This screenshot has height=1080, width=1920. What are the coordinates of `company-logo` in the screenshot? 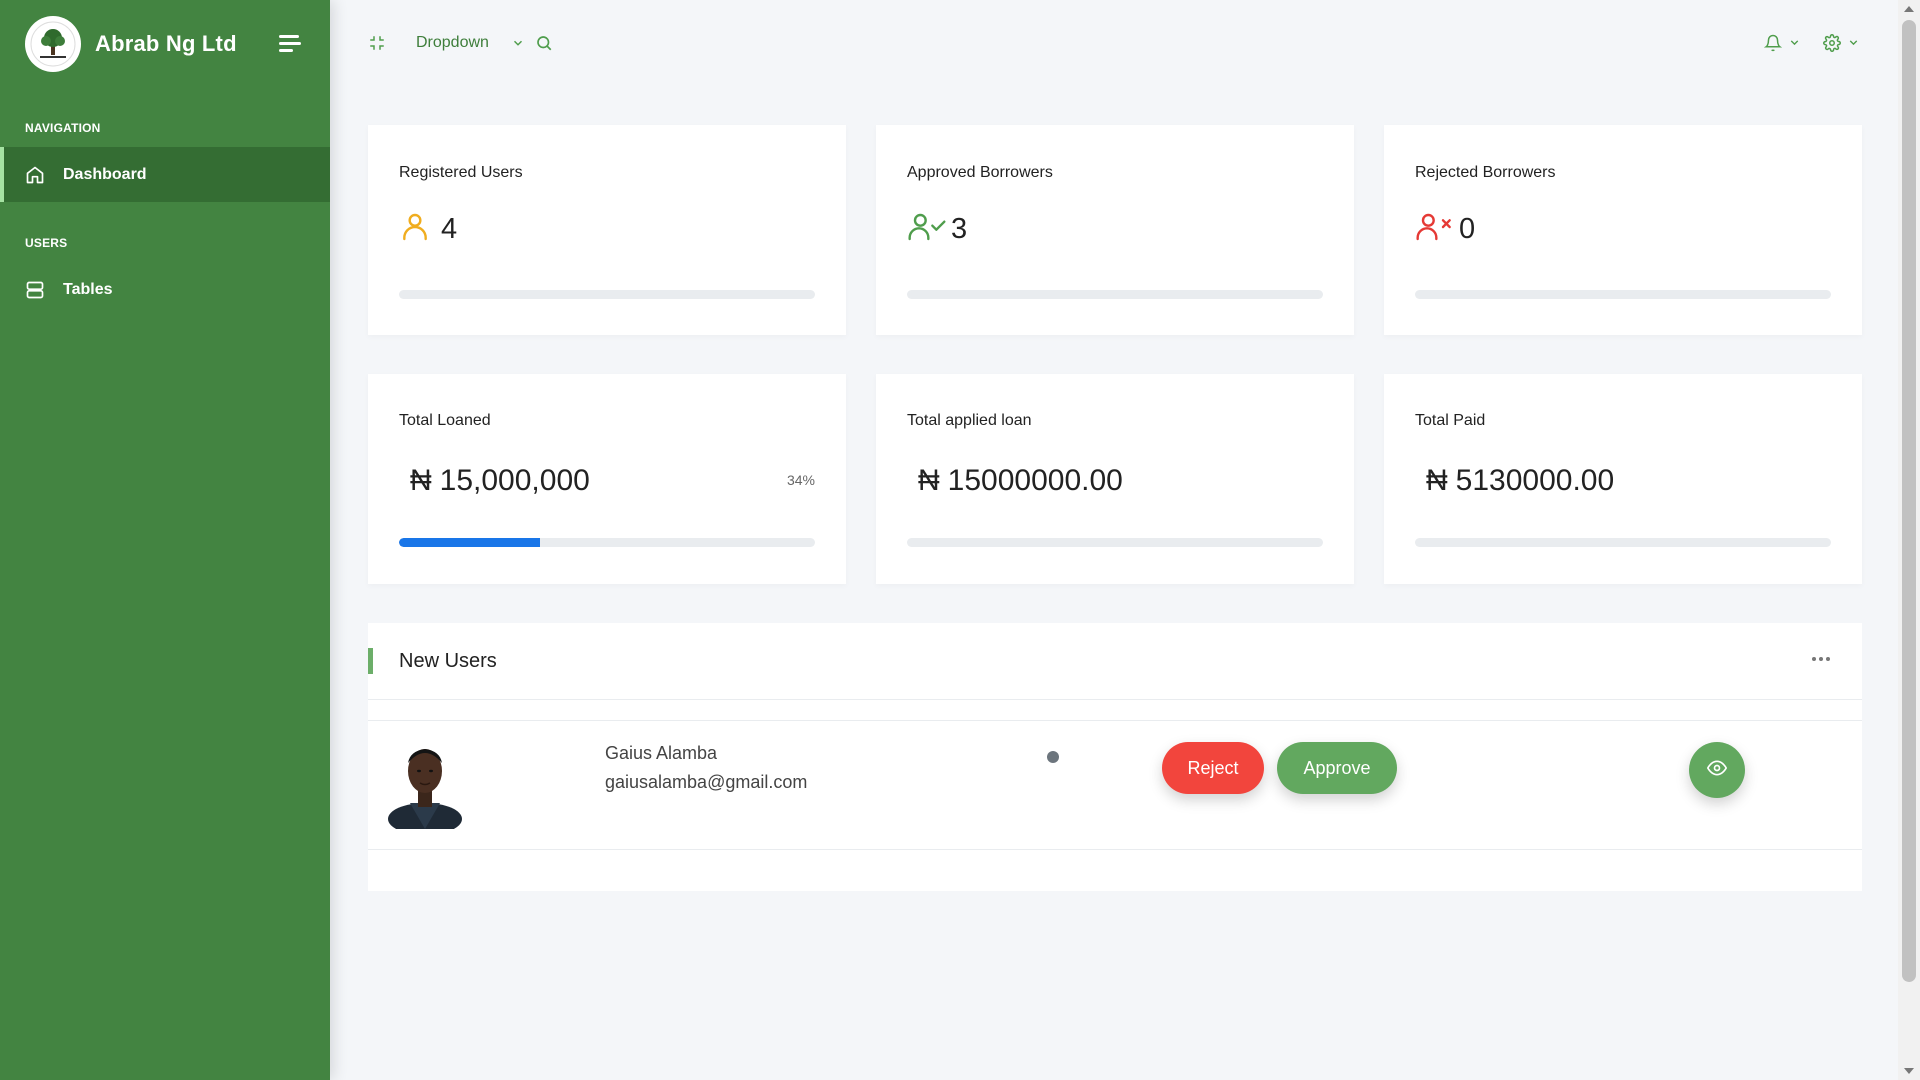 It's located at (53, 43).